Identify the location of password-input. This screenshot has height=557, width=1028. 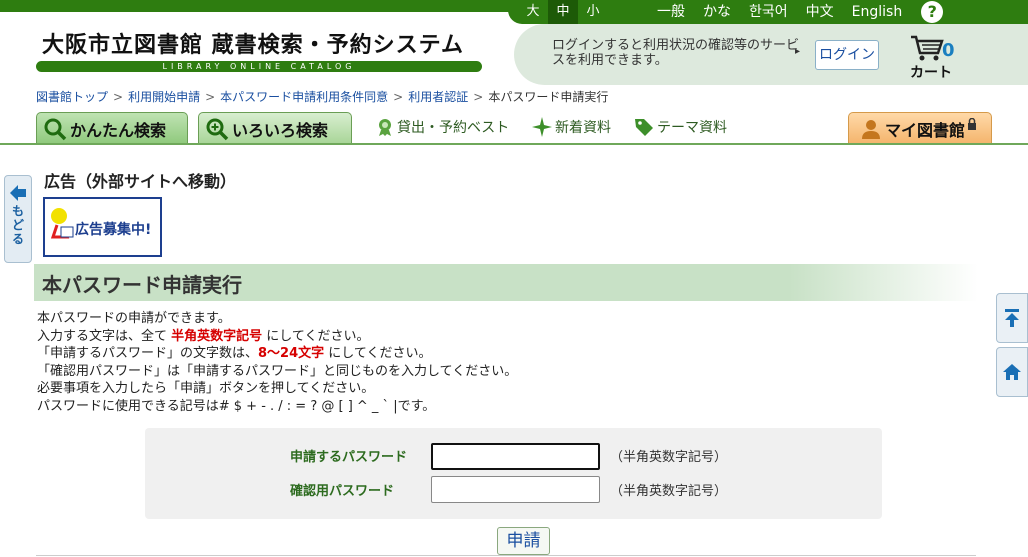
(515, 456).